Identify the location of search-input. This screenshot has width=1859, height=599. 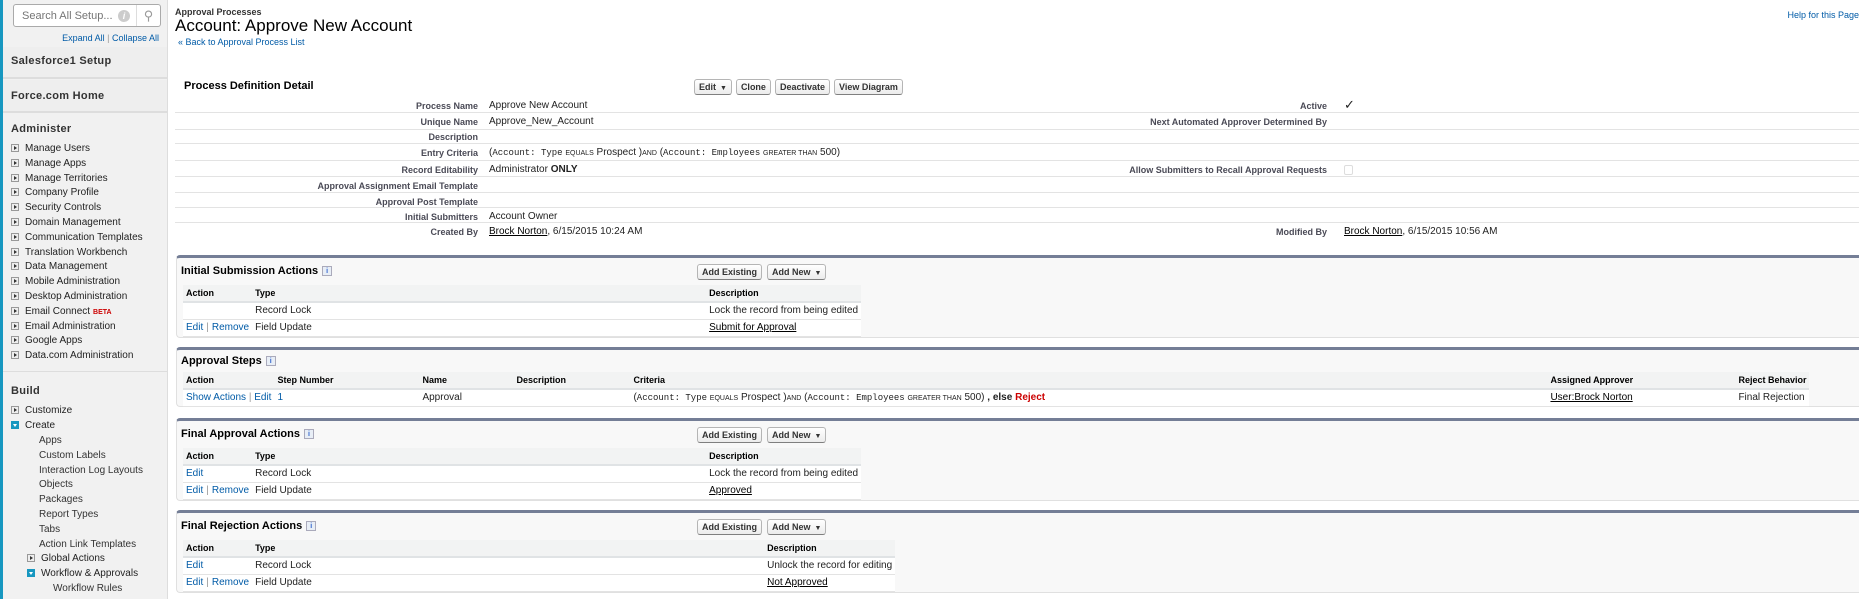
(69, 15).